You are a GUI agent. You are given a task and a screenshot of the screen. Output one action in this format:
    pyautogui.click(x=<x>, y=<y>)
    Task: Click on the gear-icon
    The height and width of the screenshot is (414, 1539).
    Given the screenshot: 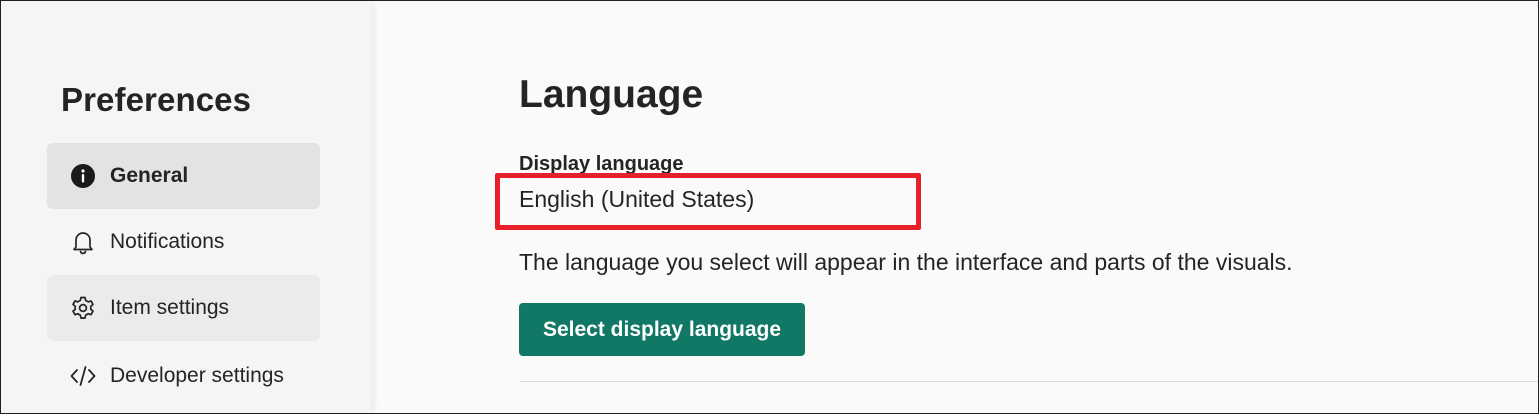 What is the action you would take?
    pyautogui.click(x=83, y=308)
    